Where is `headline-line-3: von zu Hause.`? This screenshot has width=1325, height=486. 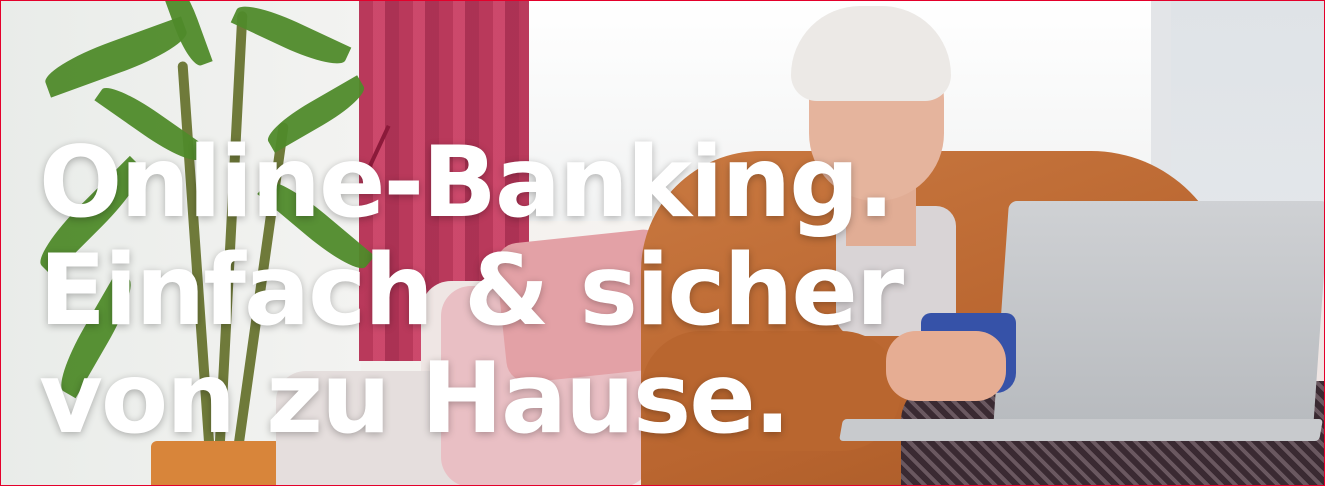 headline-line-3: von zu Hause. is located at coordinates (415, 399).